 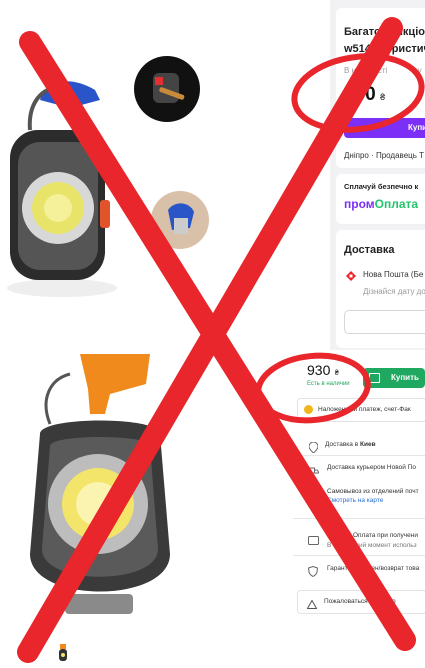 I want to click on price-currency: ₴, so click(x=383, y=97).